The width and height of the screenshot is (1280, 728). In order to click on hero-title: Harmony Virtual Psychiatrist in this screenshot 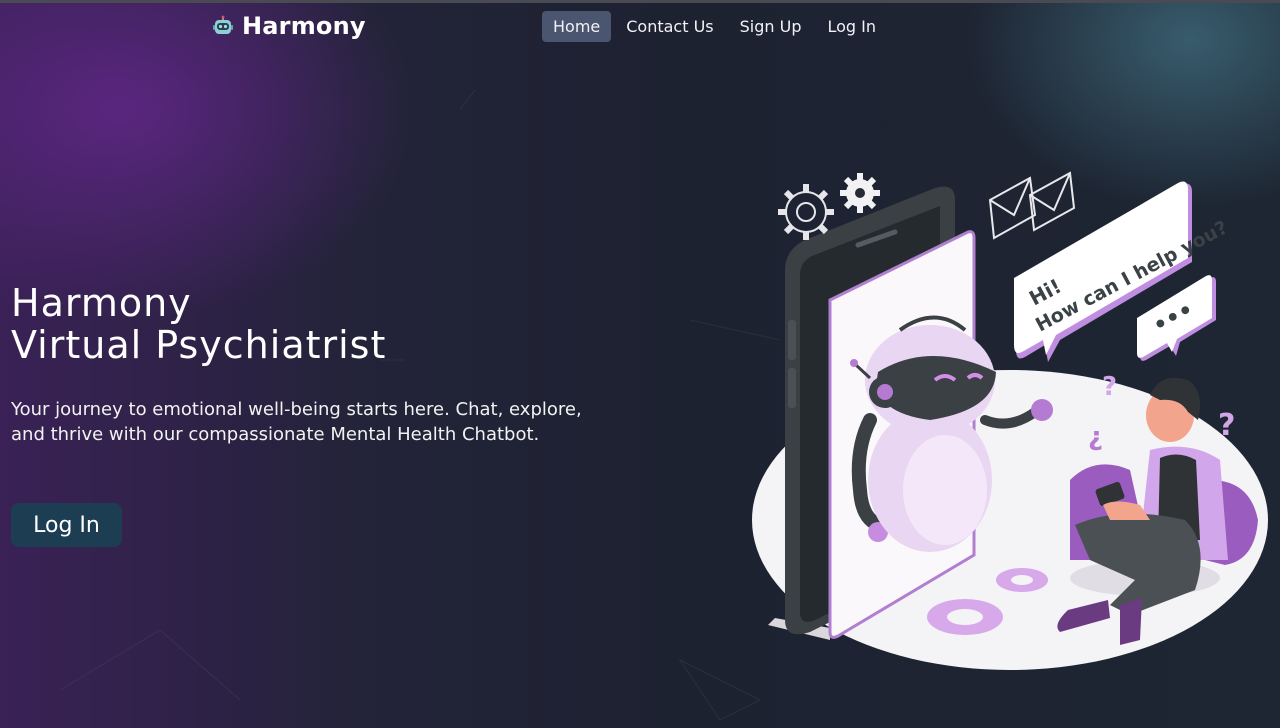, I will do `click(291, 324)`.